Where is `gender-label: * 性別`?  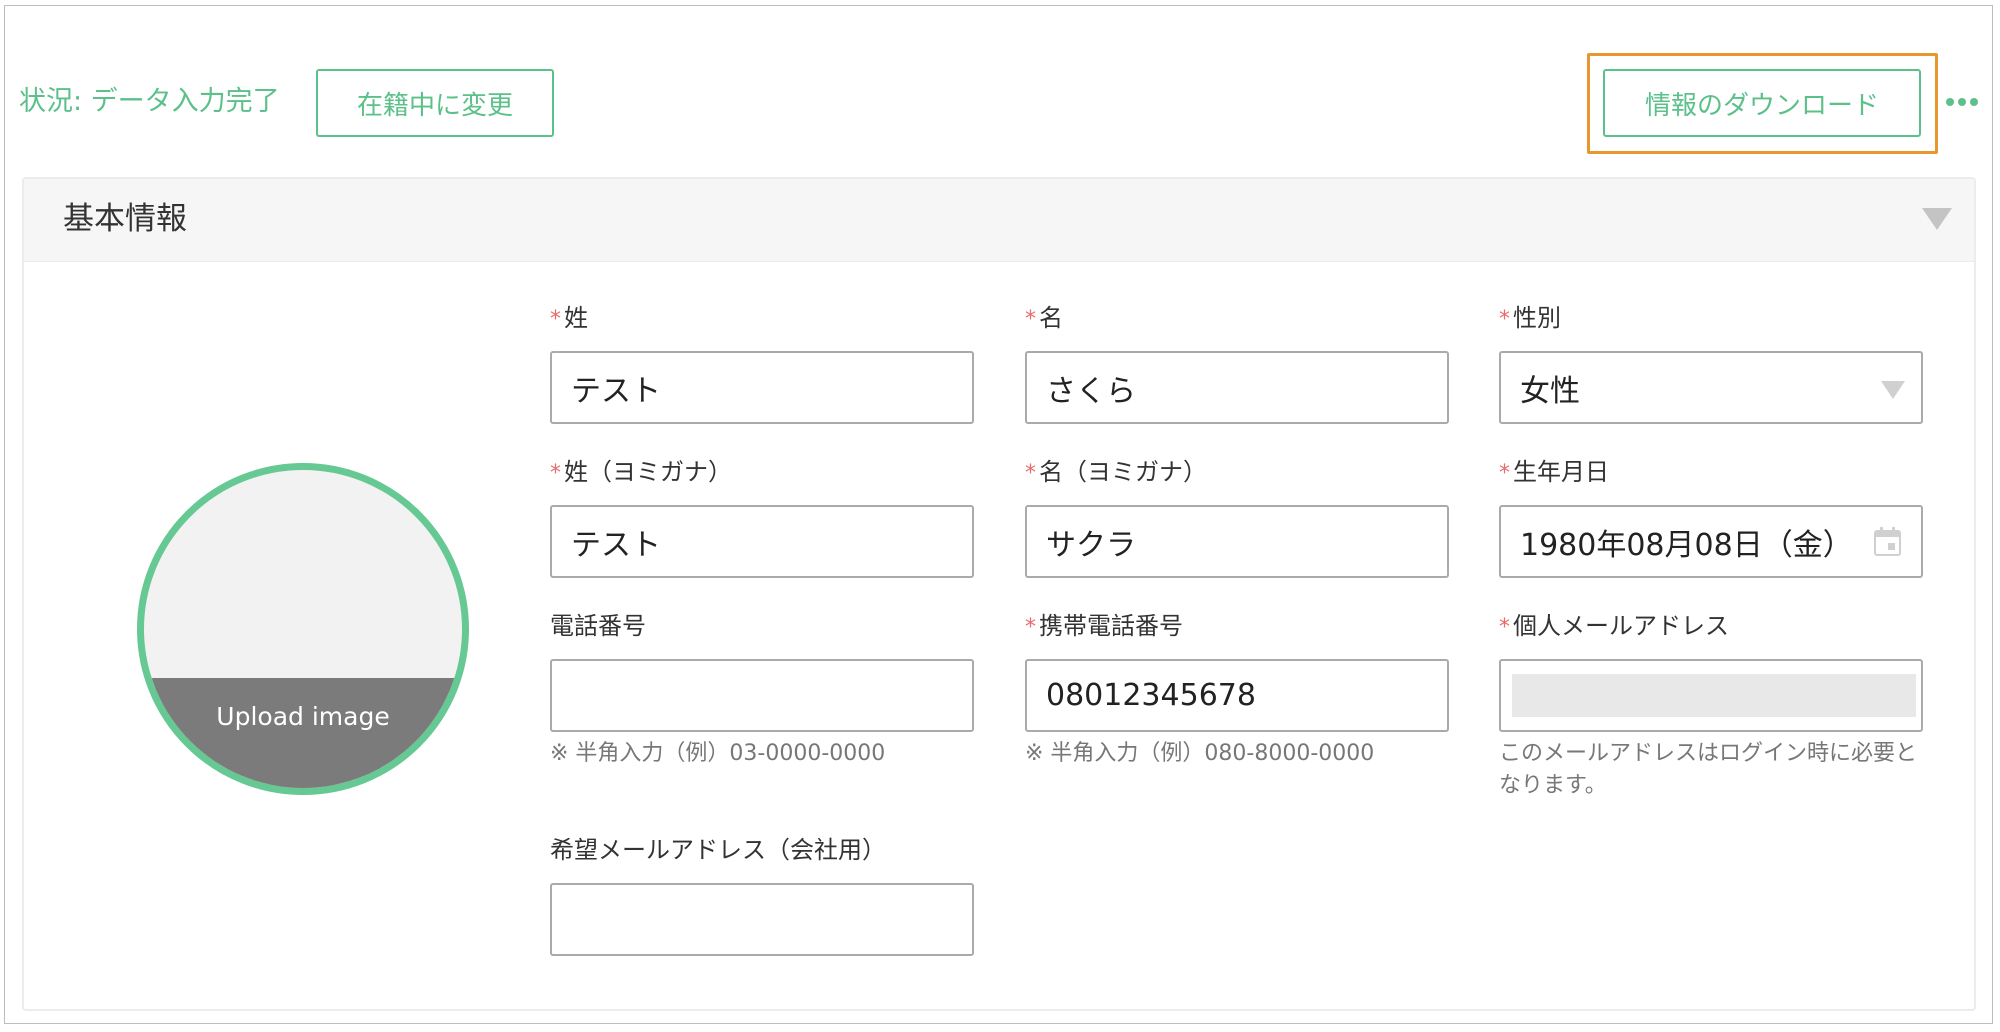 gender-label: * 性別 is located at coordinates (1530, 318).